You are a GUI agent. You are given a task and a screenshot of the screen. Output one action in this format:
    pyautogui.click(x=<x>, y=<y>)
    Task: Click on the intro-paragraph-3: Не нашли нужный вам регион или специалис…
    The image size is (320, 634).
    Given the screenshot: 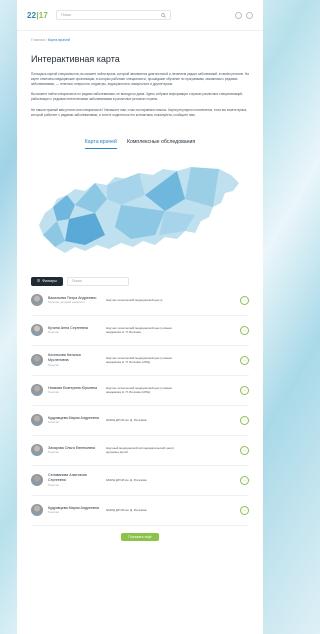 What is the action you would take?
    pyautogui.click(x=139, y=112)
    